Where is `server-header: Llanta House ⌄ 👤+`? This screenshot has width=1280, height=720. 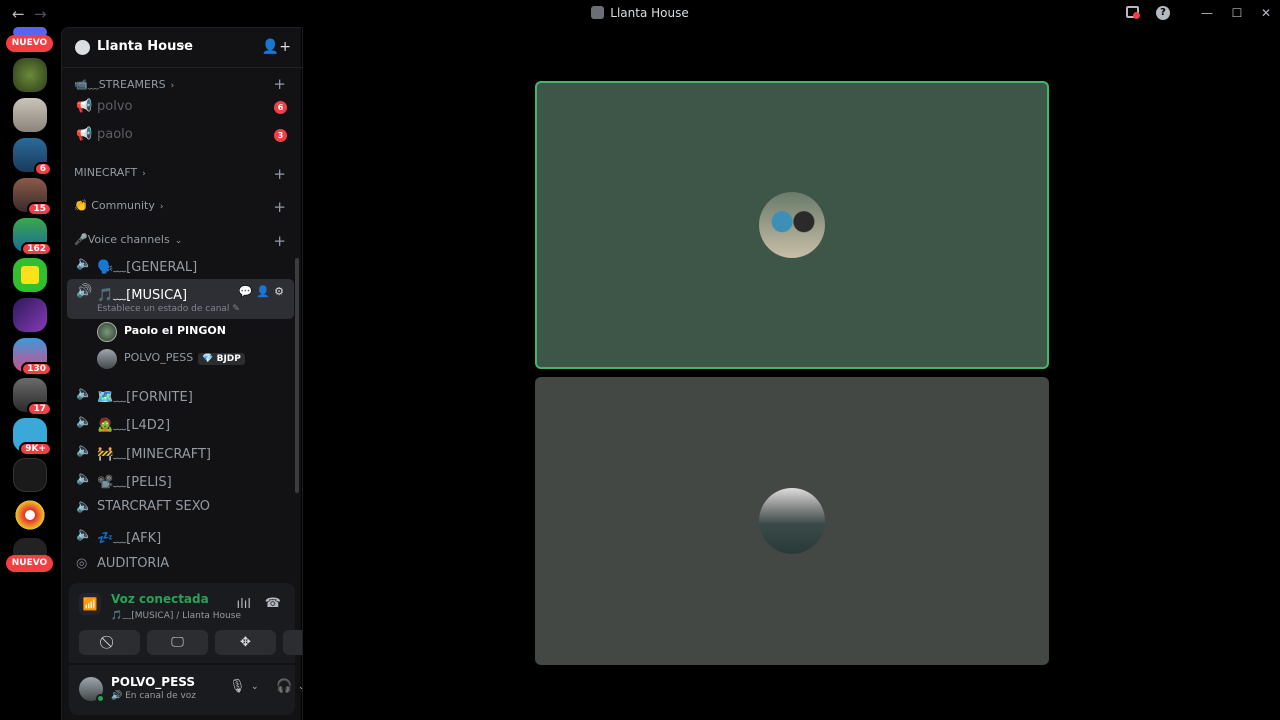 server-header: Llanta House ⌄ 👤+ is located at coordinates (182, 48).